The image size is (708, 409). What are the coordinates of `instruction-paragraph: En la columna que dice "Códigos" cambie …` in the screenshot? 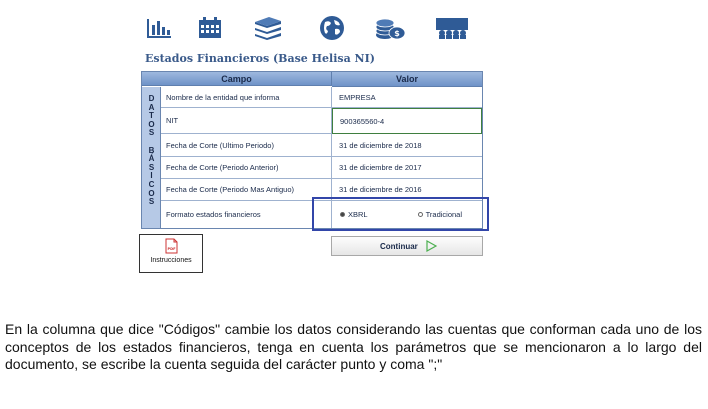 It's located at (353, 346).